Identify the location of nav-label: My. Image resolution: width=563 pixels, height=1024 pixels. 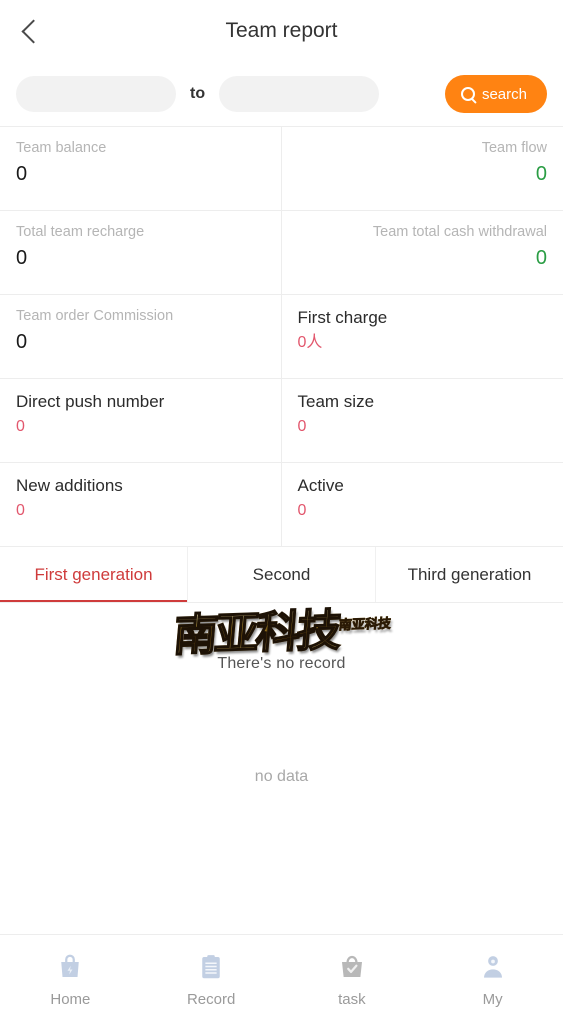
(492, 999).